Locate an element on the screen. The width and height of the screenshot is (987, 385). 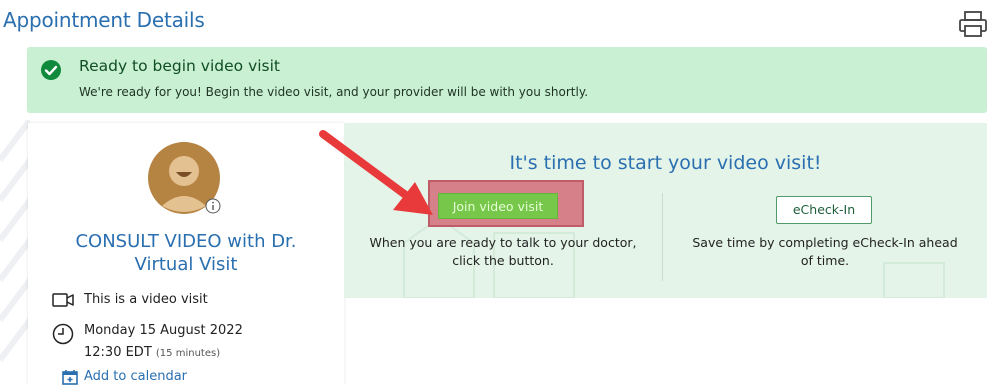
video-visit-label: This is a video visit is located at coordinates (146, 299).